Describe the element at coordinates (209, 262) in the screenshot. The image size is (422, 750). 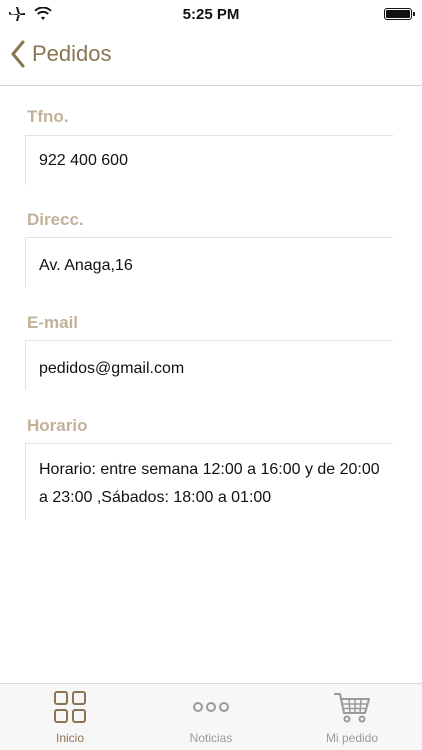
I see `address-field: Av. Anaga,16` at that location.